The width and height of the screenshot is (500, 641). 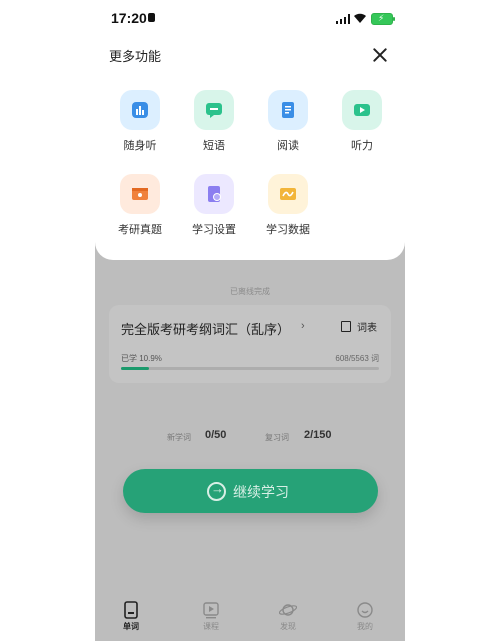 I want to click on continue-label: 继续学习, so click(x=261, y=492).